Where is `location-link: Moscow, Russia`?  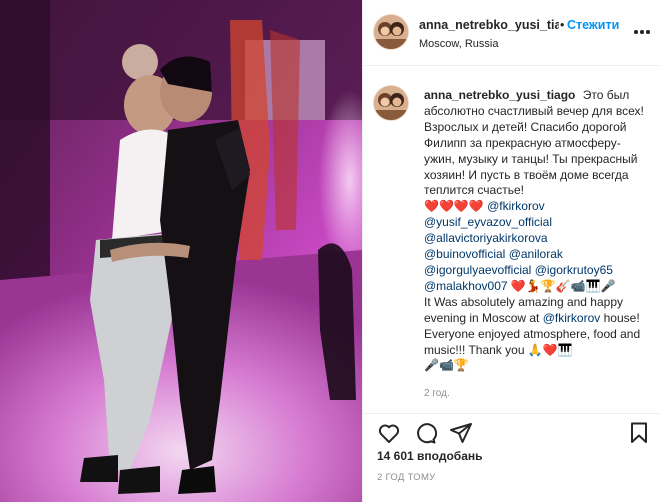
location-link: Moscow, Russia is located at coordinates (458, 44).